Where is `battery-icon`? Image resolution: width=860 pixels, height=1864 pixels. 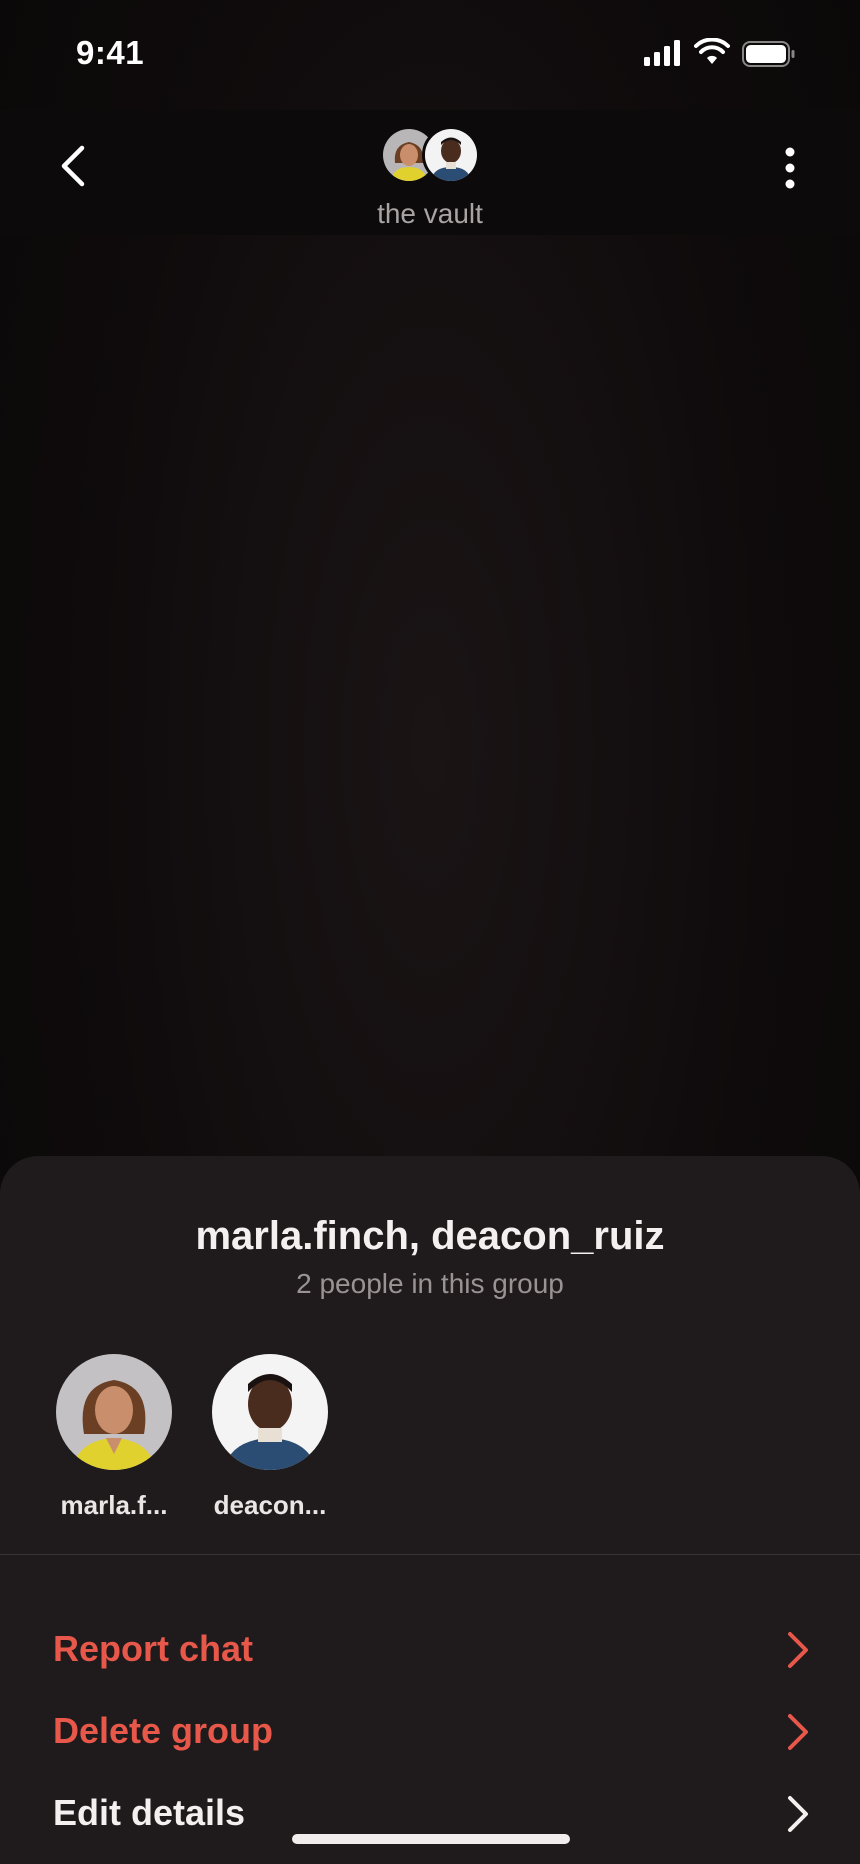
battery-icon is located at coordinates (768, 54).